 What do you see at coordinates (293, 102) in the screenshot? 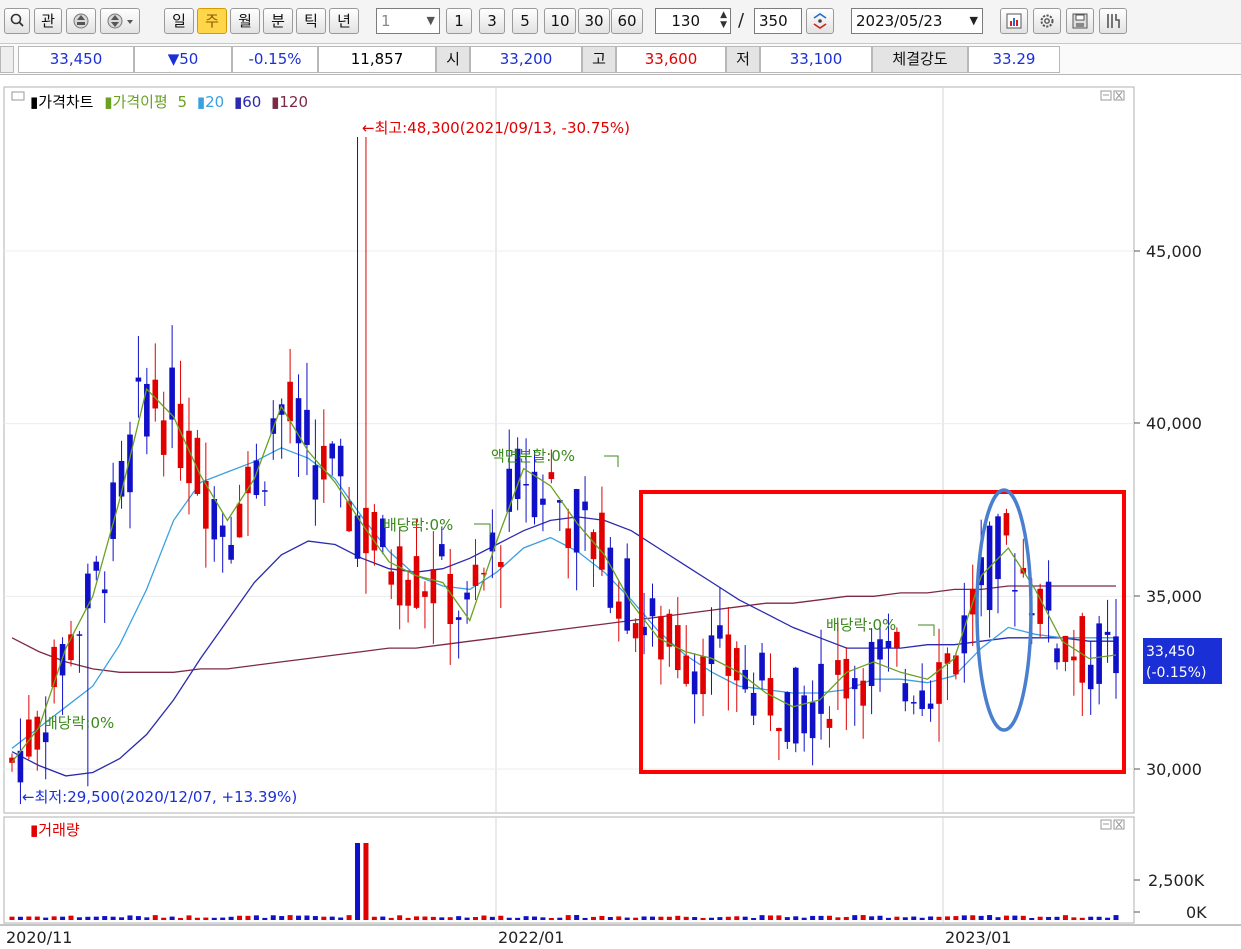
I see `legend-ma120: 120` at bounding box center [293, 102].